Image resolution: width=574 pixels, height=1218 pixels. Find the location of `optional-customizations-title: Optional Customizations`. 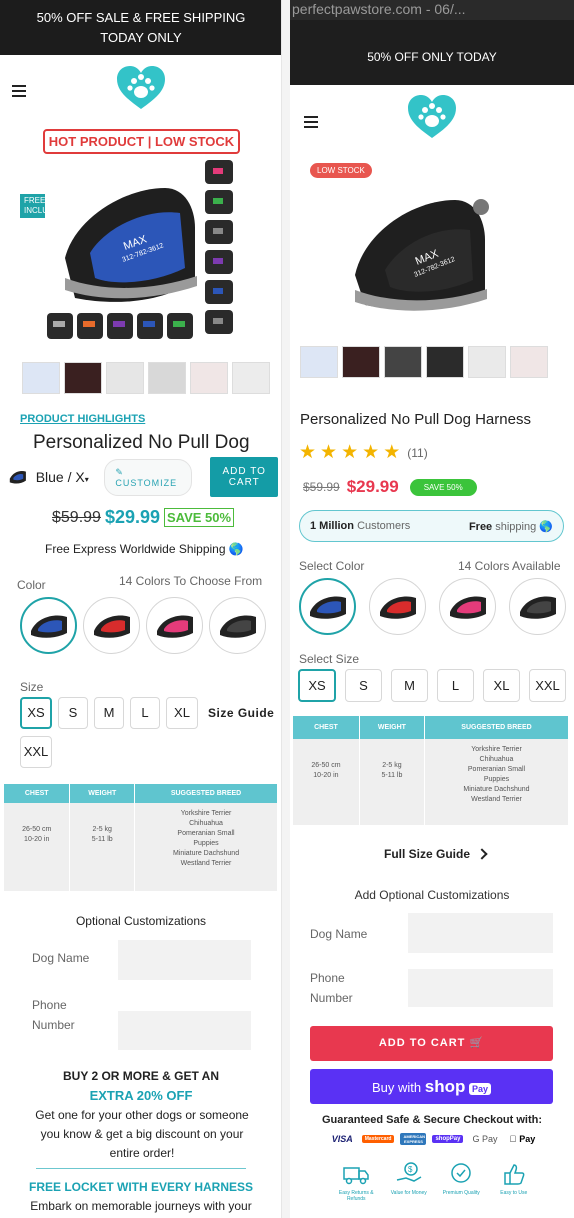

optional-customizations-title: Optional Customizations is located at coordinates (141, 921).